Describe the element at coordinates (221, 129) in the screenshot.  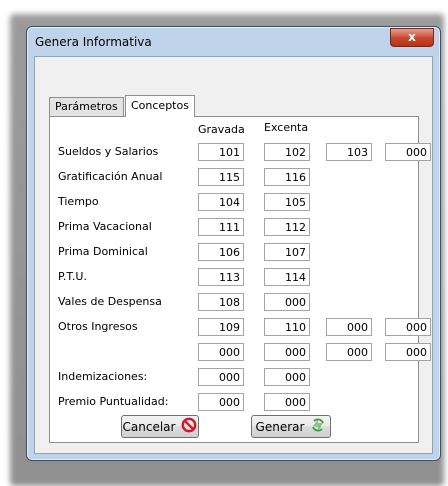
I see `gravada-column-header: Gravada` at that location.